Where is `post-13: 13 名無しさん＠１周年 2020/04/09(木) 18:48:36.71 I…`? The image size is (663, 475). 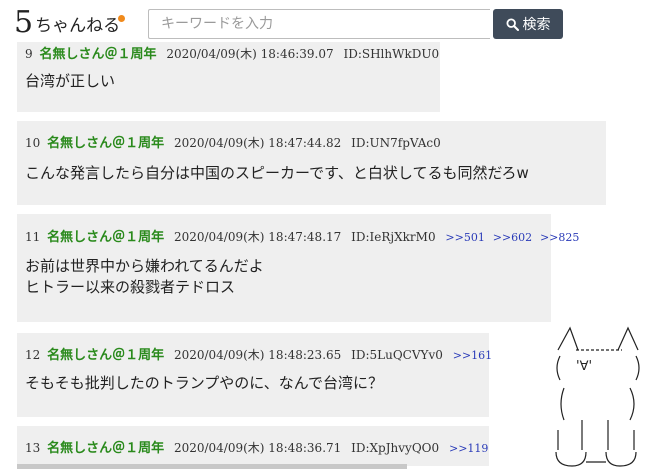
post-13: 13 名無しさん＠１周年 2020/04/09(木) 18:48:36.71 I… is located at coordinates (253, 446).